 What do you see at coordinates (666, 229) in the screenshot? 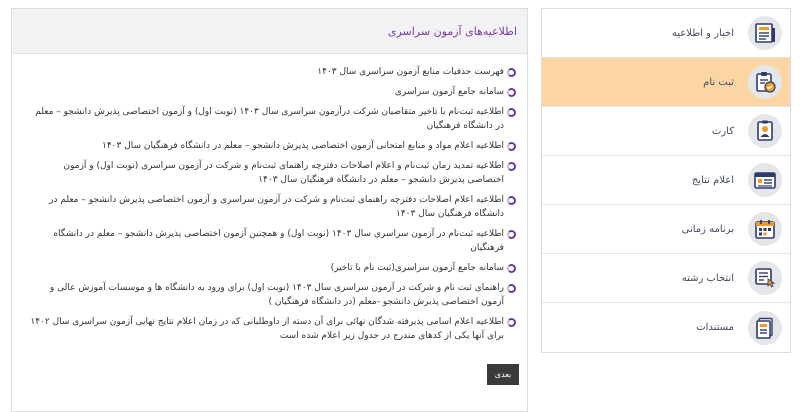
I see `sidebar-item-schedule: برنامه زمانی` at bounding box center [666, 229].